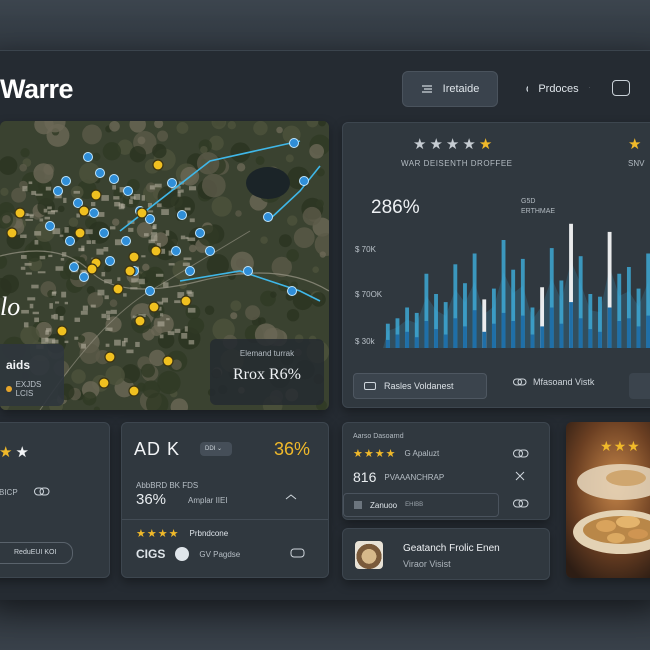 The width and height of the screenshot is (650, 650). What do you see at coordinates (426, 89) in the screenshot?
I see `menu-icon` at bounding box center [426, 89].